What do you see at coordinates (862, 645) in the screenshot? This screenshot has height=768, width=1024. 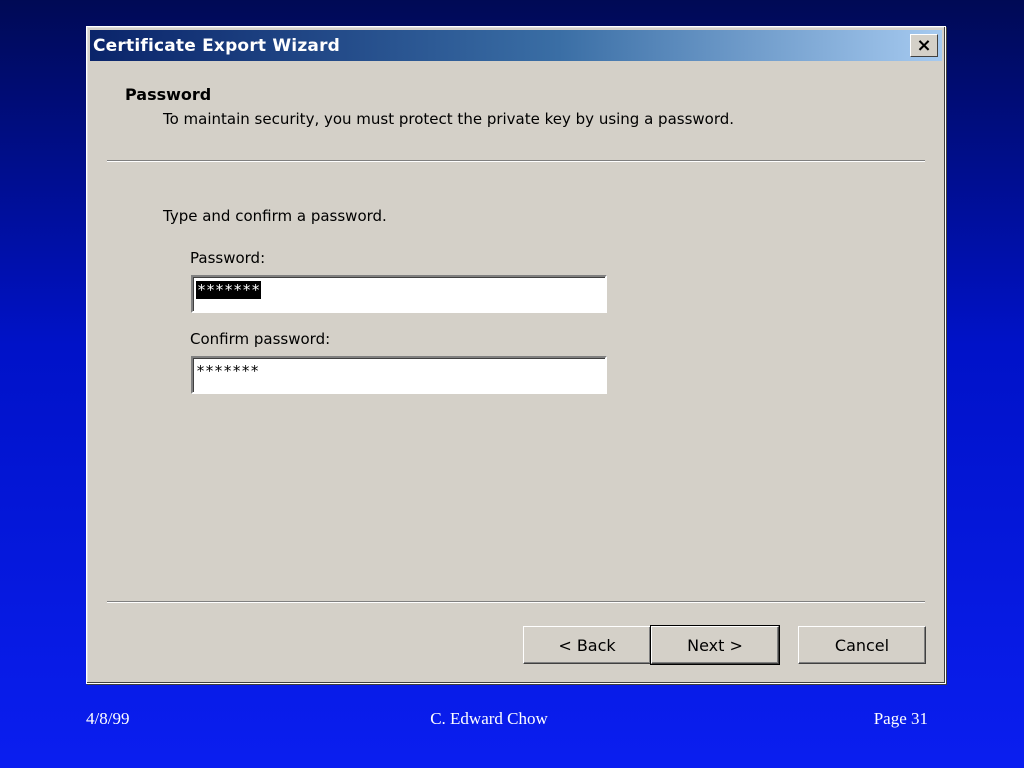 I see `cancel-button: Cancel` at bounding box center [862, 645].